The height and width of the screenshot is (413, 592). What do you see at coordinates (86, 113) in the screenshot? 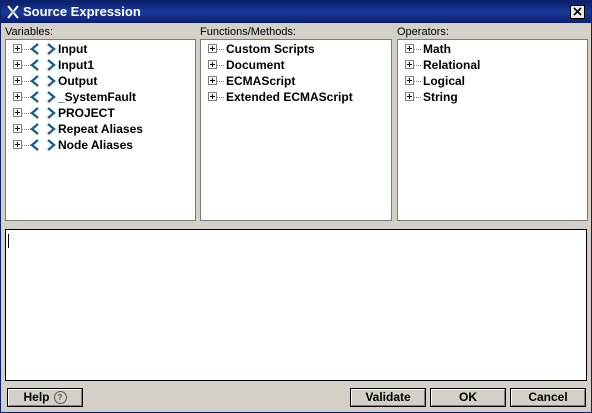
I see `tree-item-label: PROJECT` at bounding box center [86, 113].